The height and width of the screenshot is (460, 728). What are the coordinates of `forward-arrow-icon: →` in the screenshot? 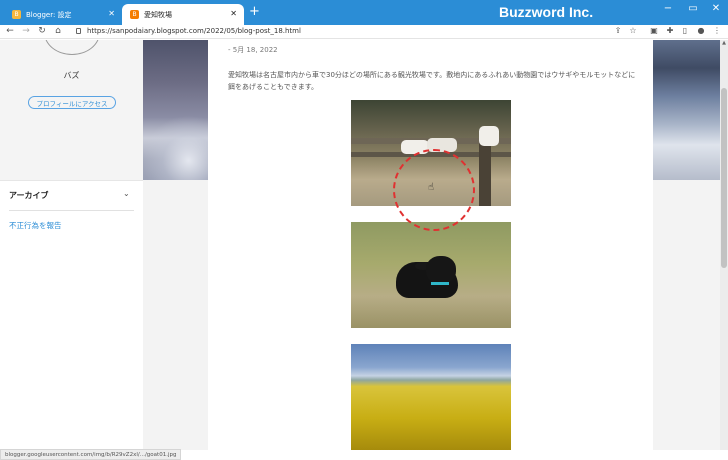 It's located at (26, 31).